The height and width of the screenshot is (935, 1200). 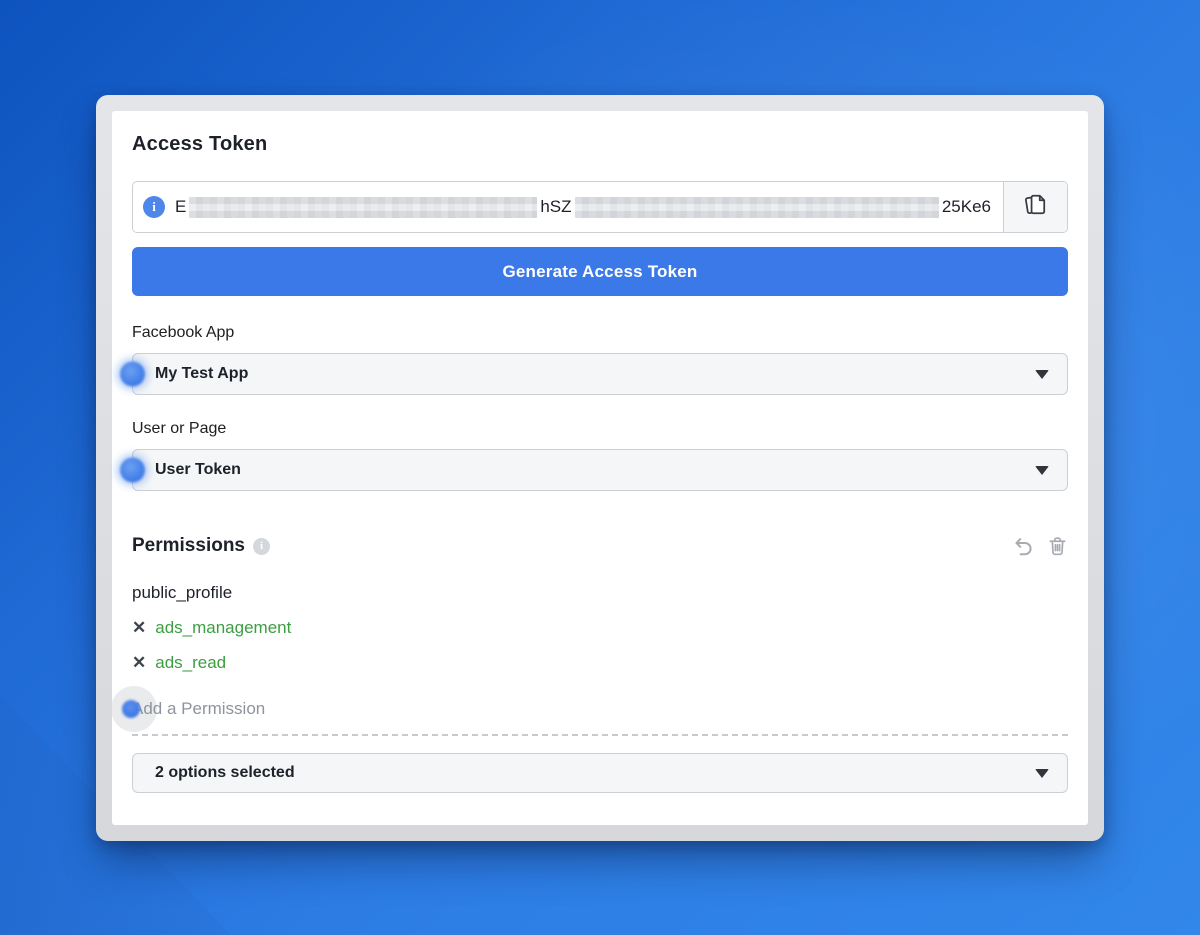 I want to click on access-token-field: i E hSZ 25Ke6, so click(x=600, y=207).